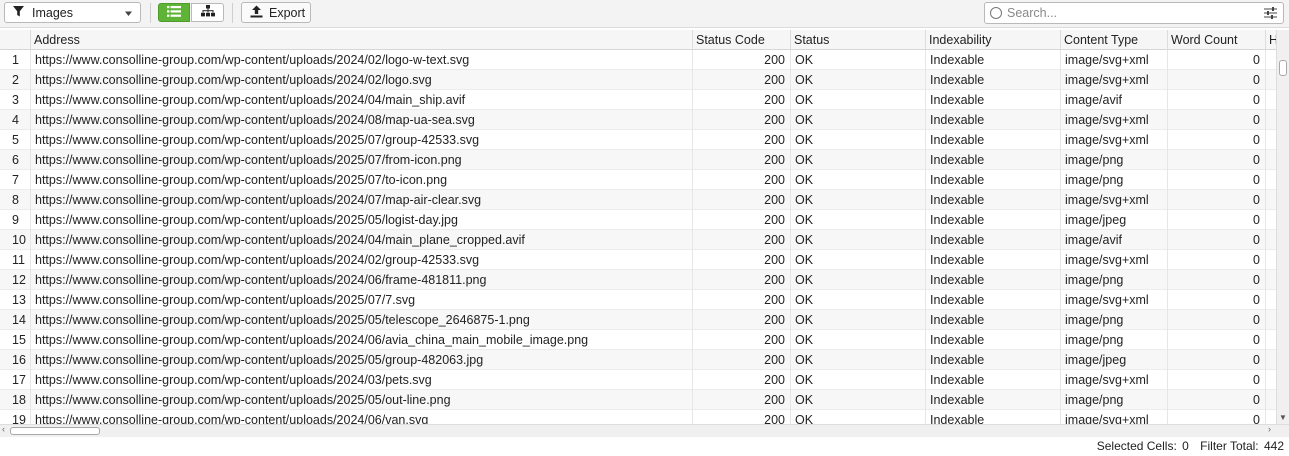  Describe the element at coordinates (256, 13) in the screenshot. I see `upload-icon` at that location.